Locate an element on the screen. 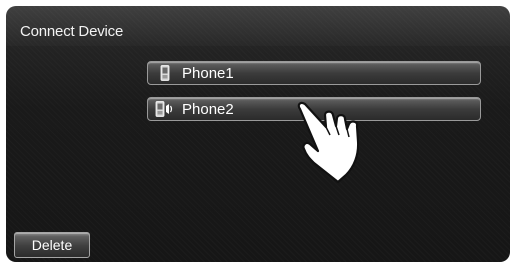 This screenshot has height=265, width=516. device-row-phone1: Phone1 is located at coordinates (314, 73).